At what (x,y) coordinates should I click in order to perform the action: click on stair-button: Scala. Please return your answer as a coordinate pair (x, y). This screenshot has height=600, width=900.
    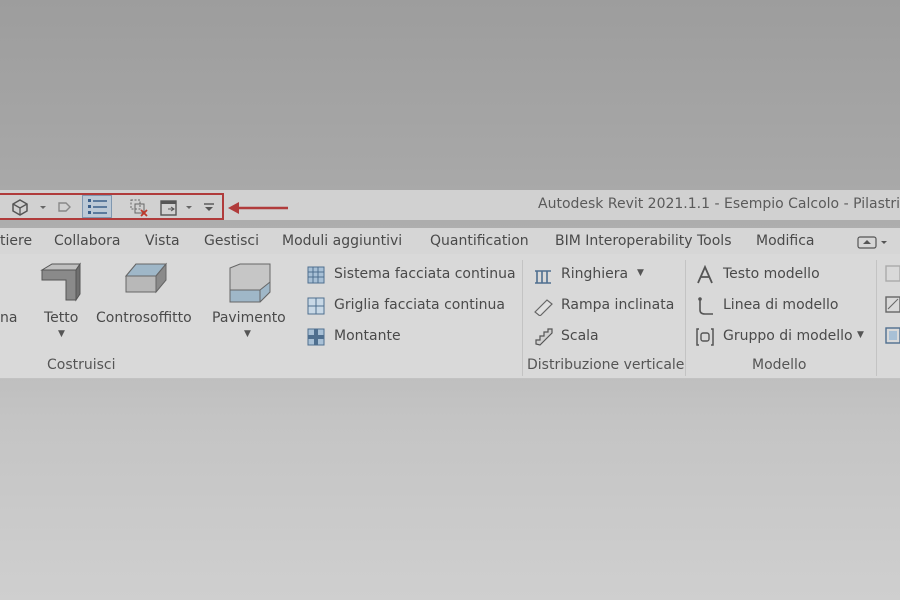
    Looking at the image, I should click on (583, 337).